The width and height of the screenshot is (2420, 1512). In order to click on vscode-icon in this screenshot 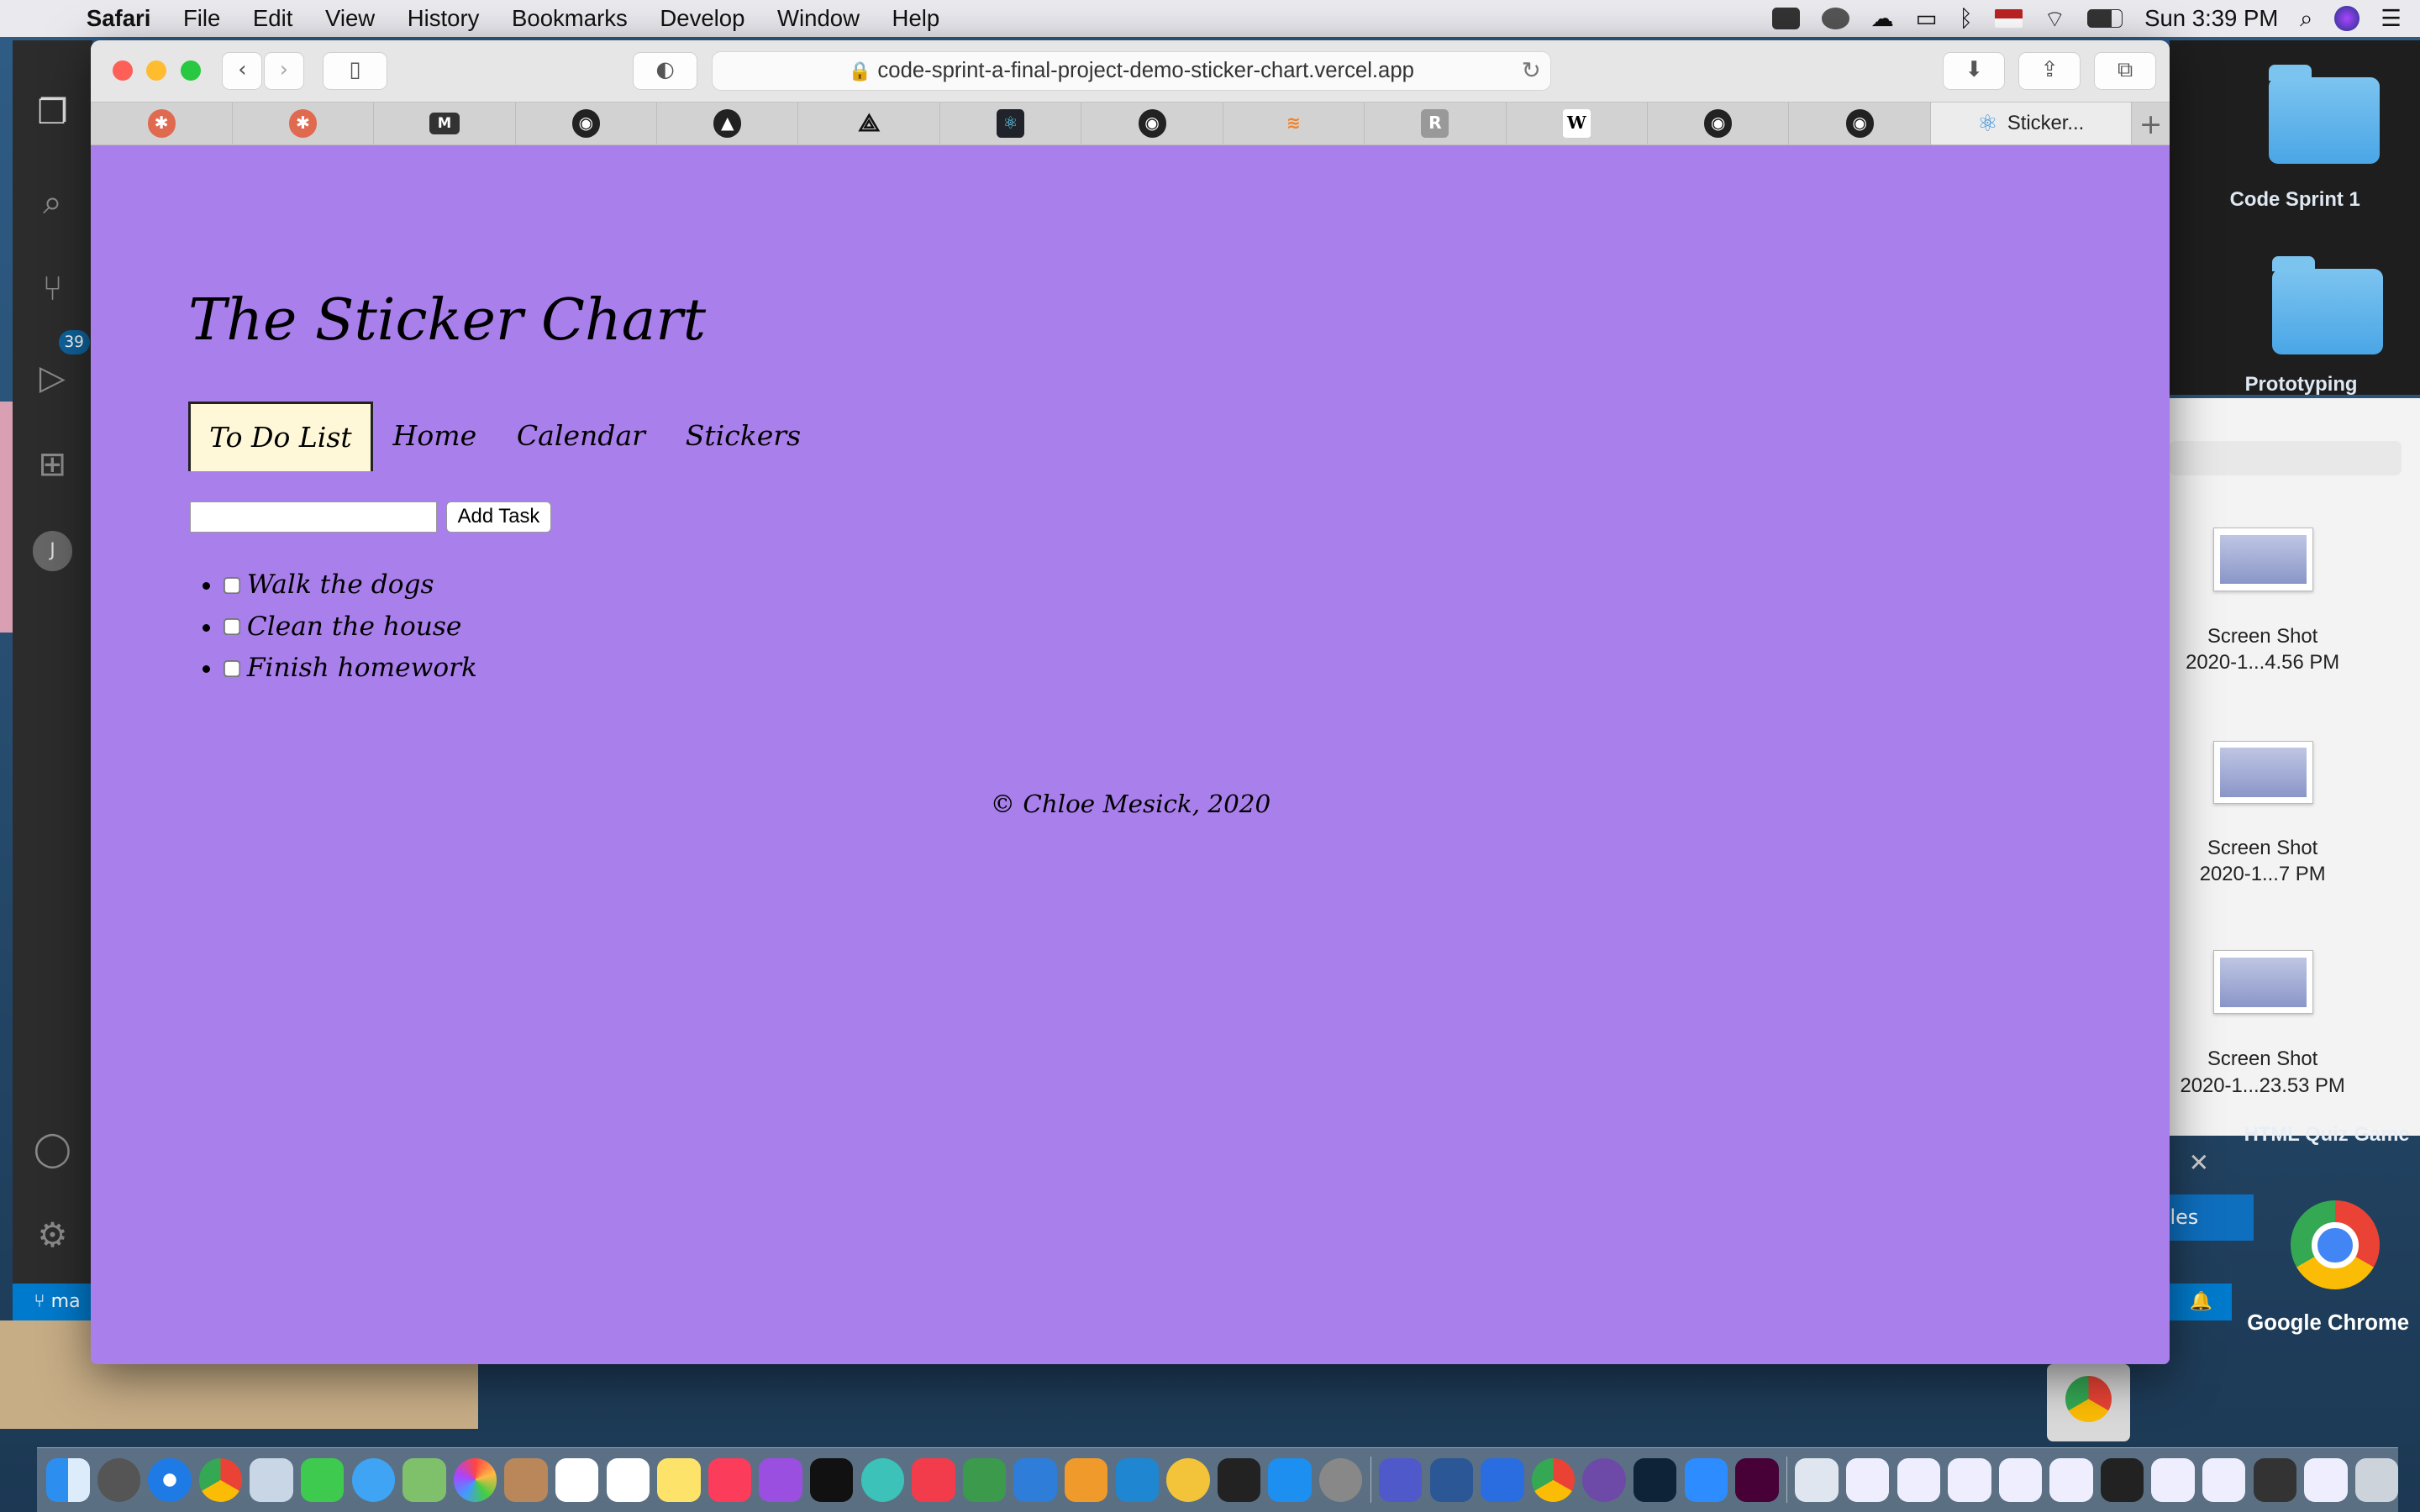, I will do `click(1137, 1480)`.